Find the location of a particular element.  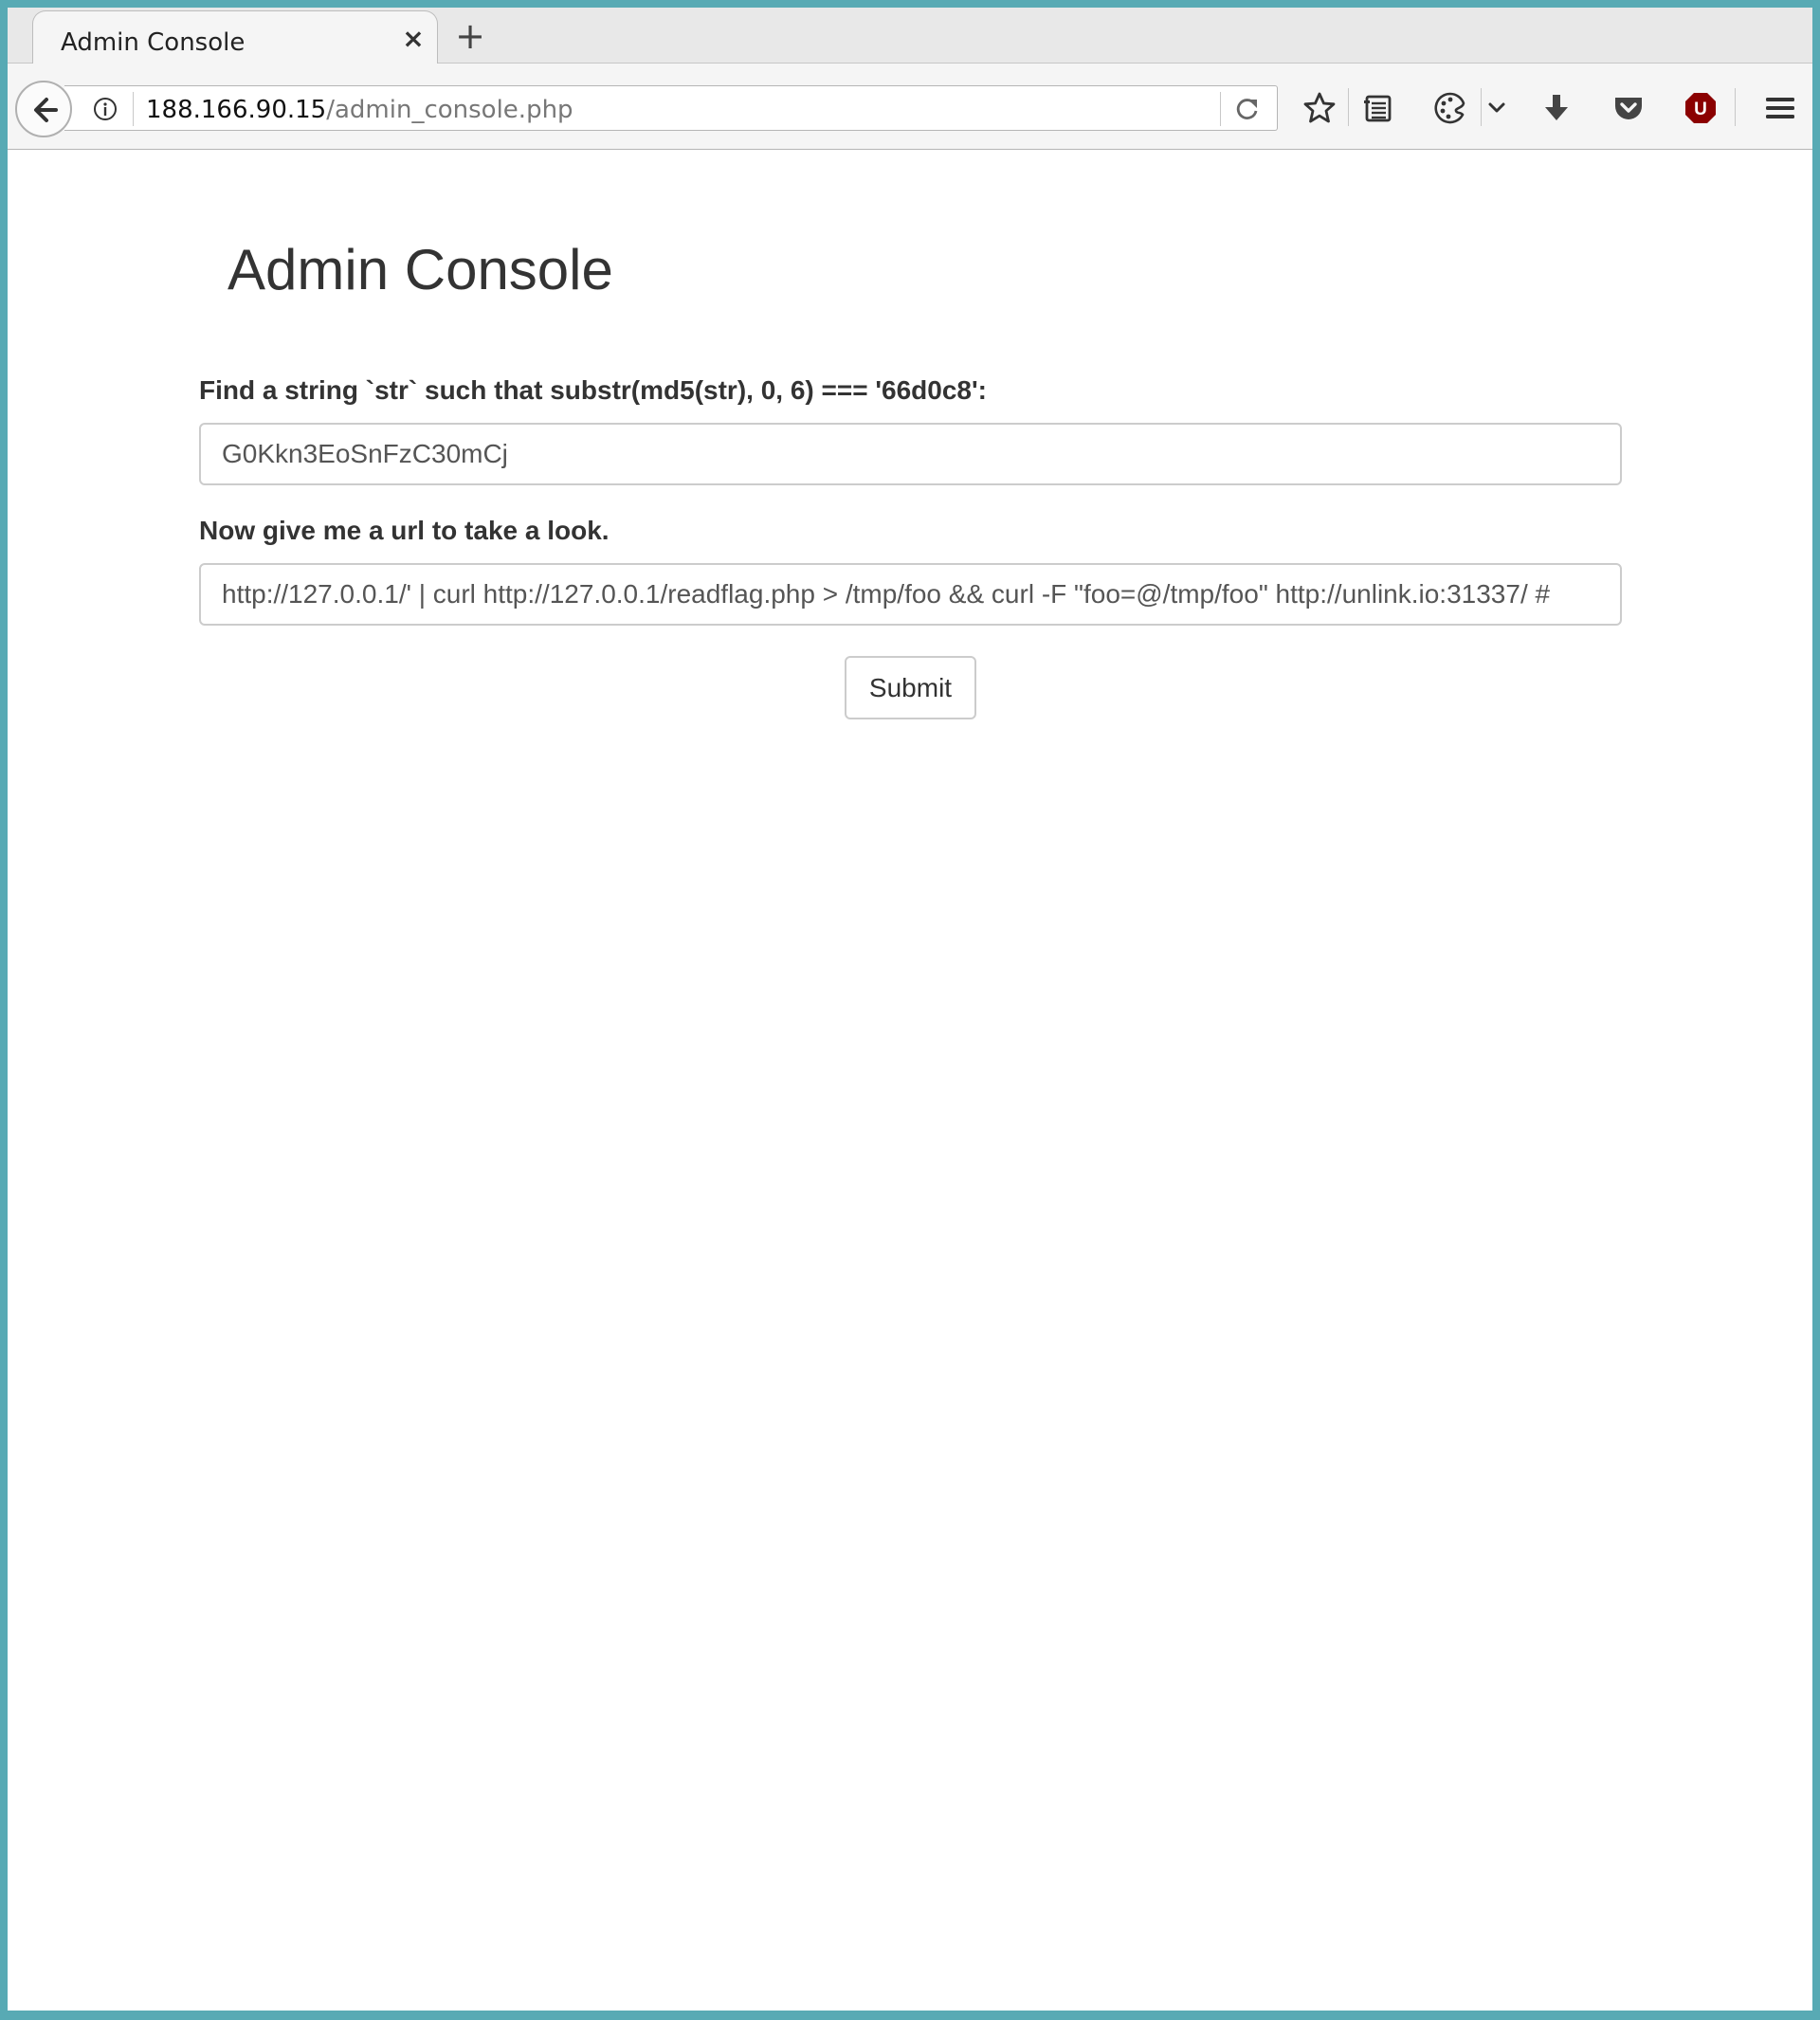

back-arrow-icon is located at coordinates (46, 110).